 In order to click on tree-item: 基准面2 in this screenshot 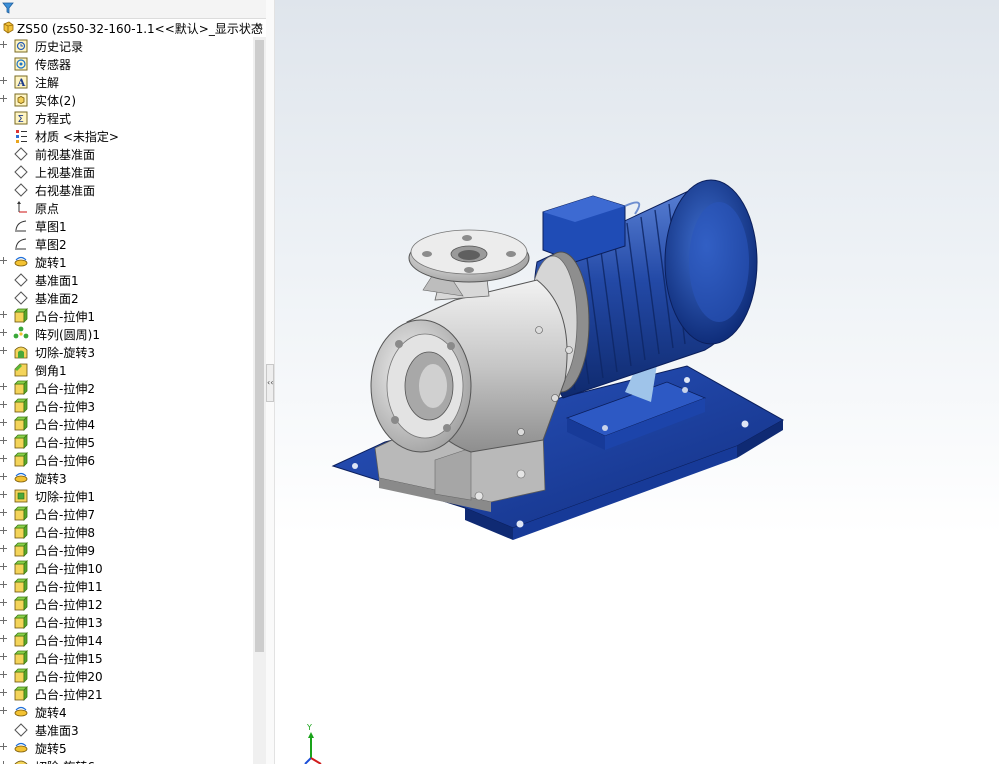, I will do `click(126, 298)`.